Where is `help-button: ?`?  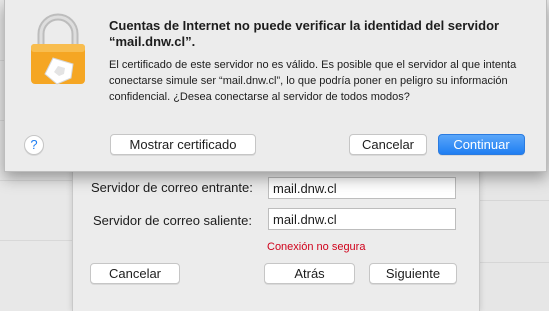
help-button: ? is located at coordinates (34, 145).